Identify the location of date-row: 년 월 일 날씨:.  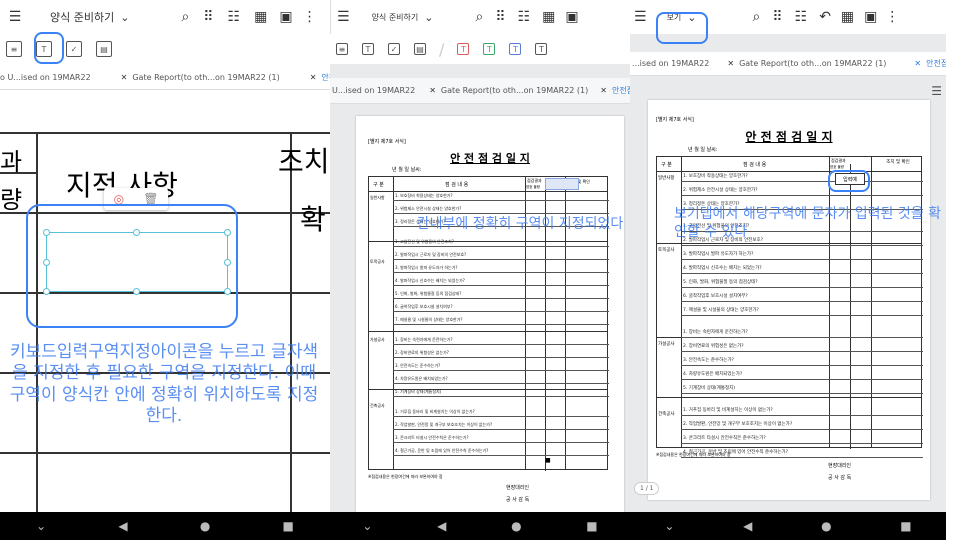
(703, 150).